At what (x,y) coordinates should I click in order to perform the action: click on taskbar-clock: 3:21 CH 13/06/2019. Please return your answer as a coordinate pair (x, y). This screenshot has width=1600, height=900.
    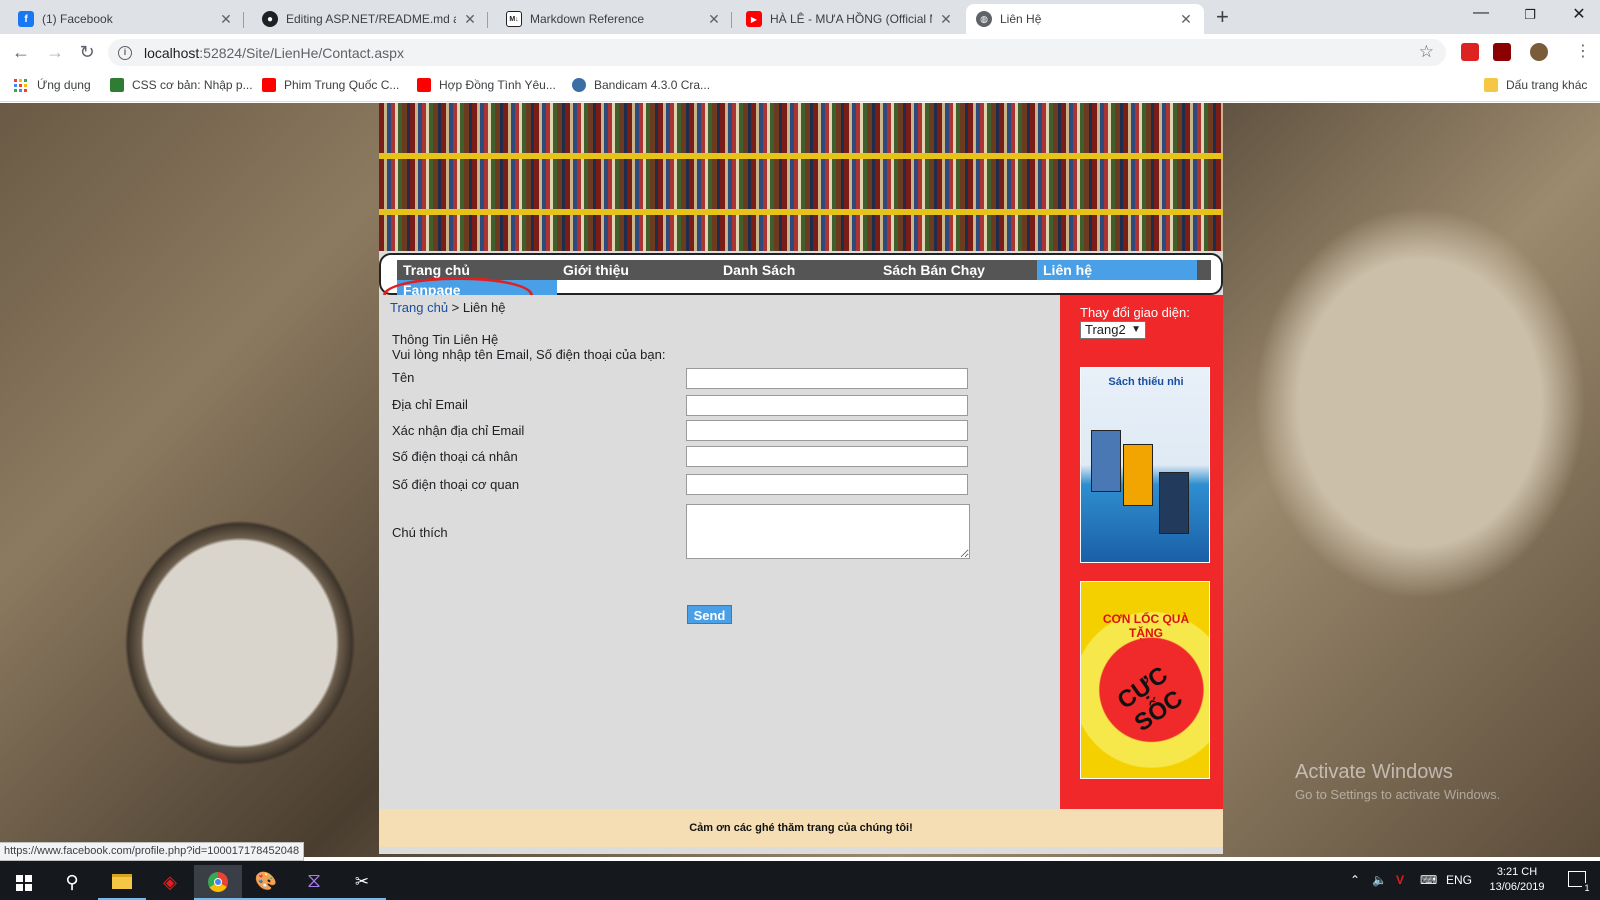
    Looking at the image, I should click on (1517, 880).